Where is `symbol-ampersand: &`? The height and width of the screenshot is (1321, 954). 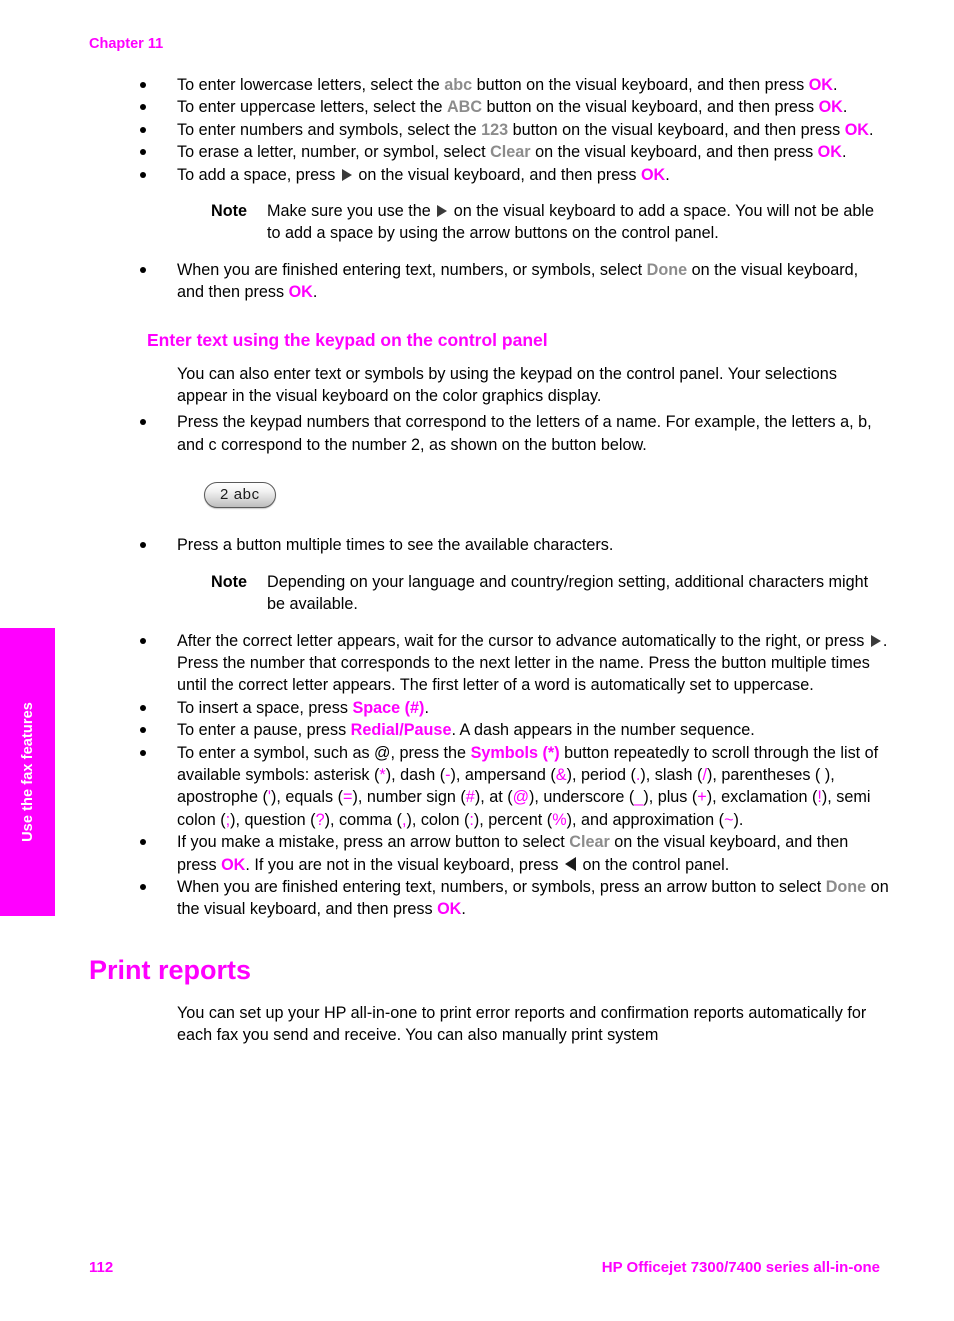 symbol-ampersand: & is located at coordinates (561, 774).